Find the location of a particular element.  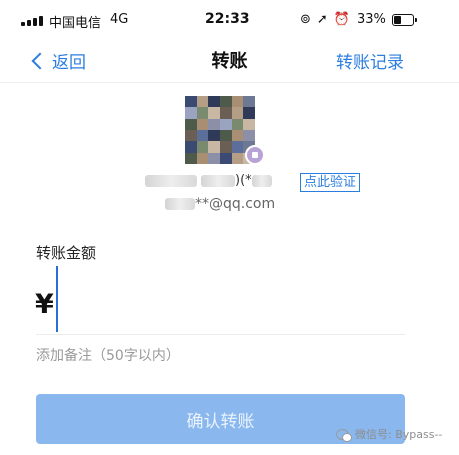

add-note-link: 添加备注（50字以内） is located at coordinates (108, 355).